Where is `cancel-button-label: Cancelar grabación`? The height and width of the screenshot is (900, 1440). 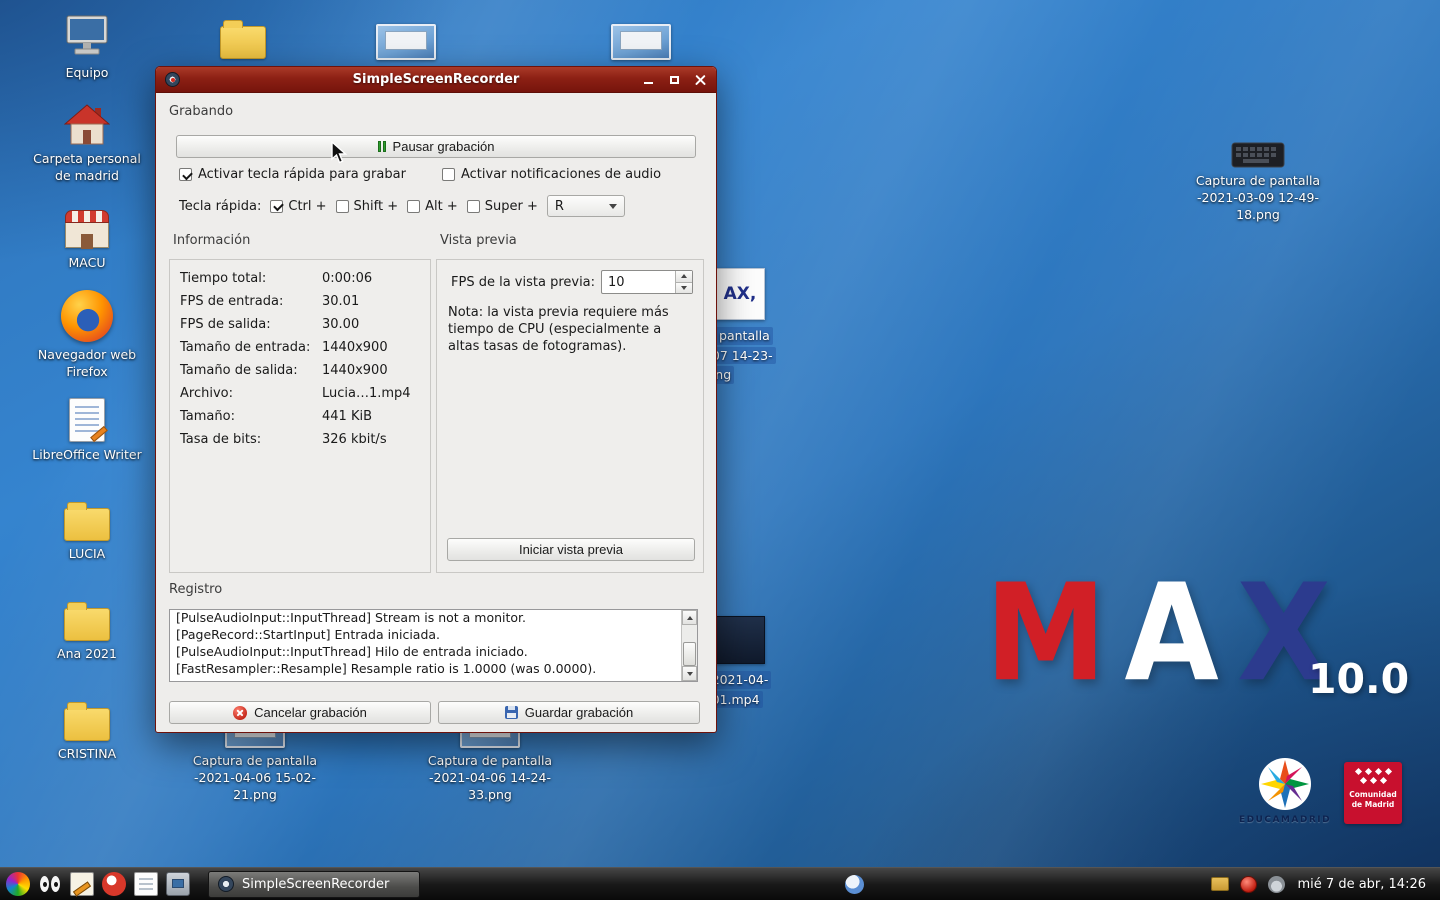 cancel-button-label: Cancelar grabación is located at coordinates (310, 712).